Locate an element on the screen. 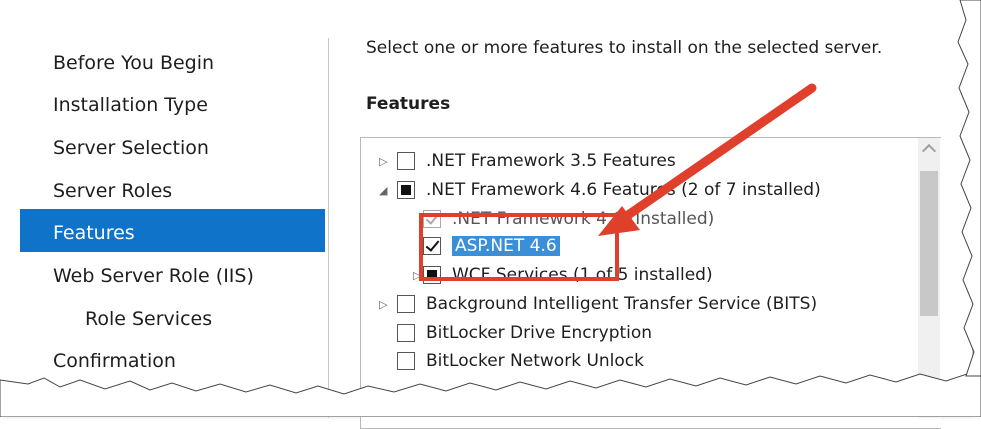  annotation-arrow-icon is located at coordinates (707, 159).